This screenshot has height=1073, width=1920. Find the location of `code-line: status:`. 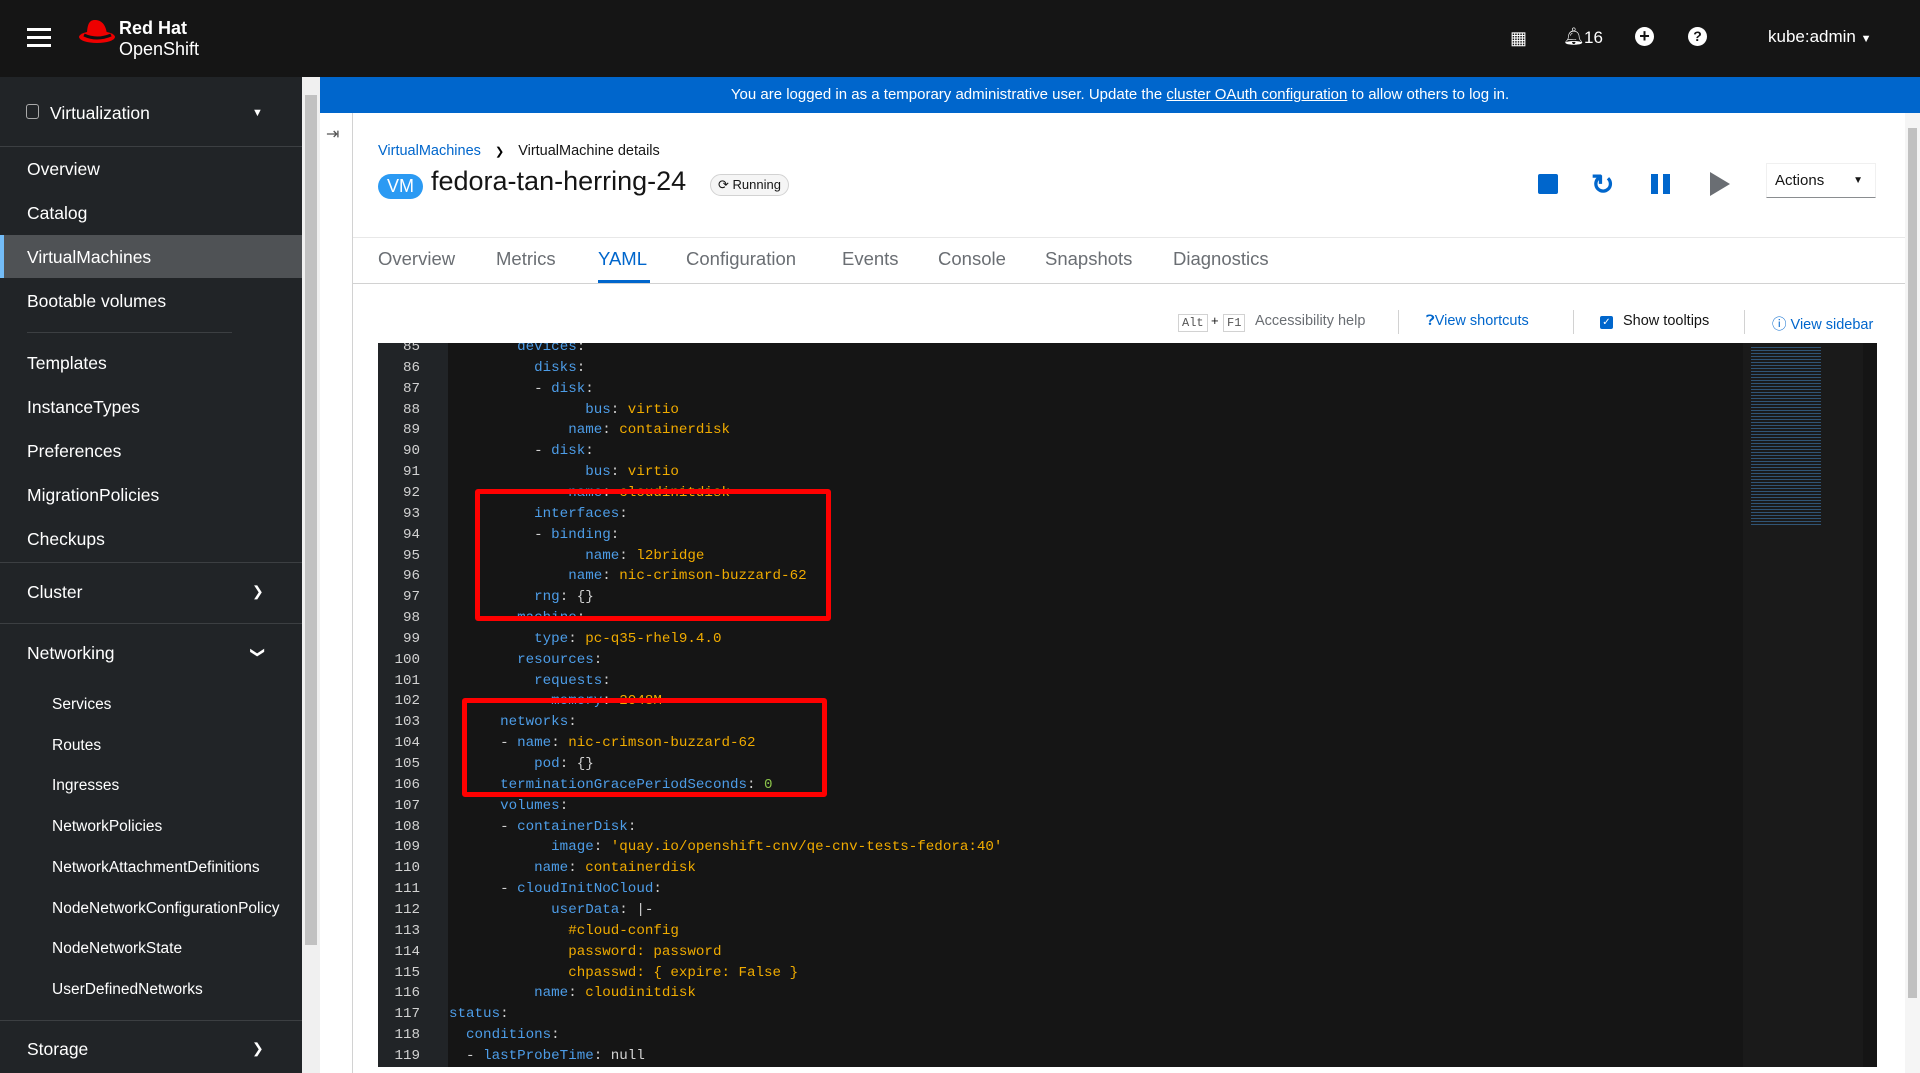

code-line: status: is located at coordinates (479, 1014).